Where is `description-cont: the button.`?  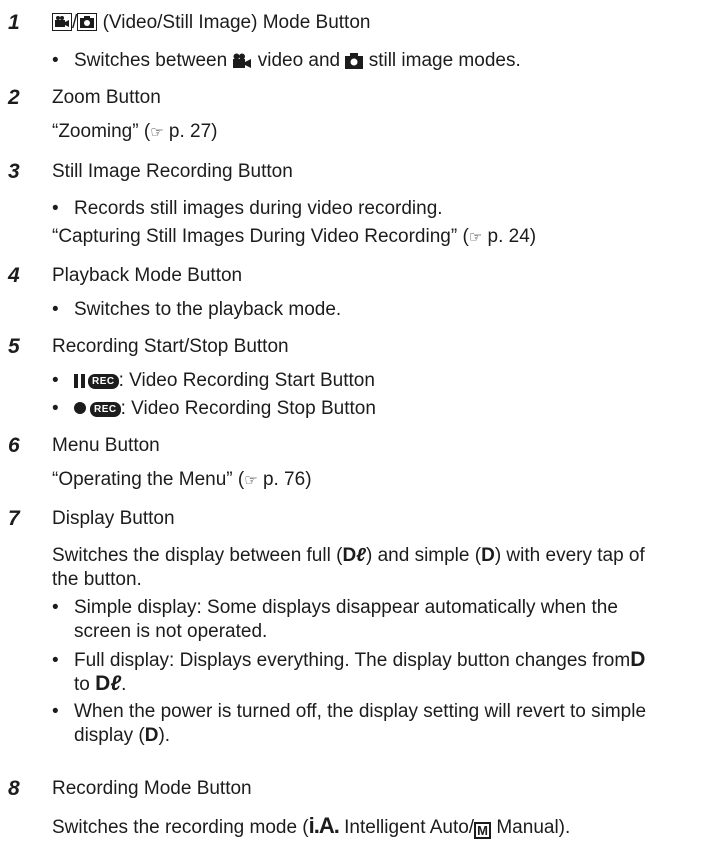
description-cont: the button. is located at coordinates (97, 579).